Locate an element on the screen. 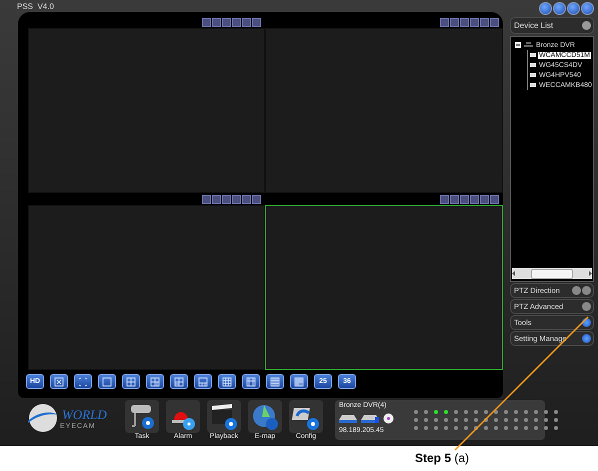  clapperboard-icon is located at coordinates (224, 417).